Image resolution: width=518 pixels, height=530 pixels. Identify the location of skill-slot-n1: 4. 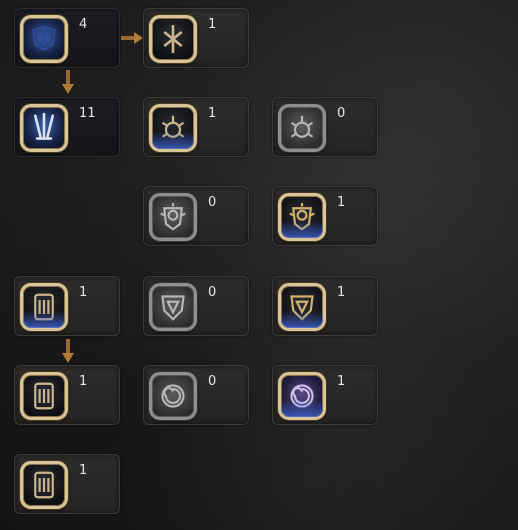
(67, 38).